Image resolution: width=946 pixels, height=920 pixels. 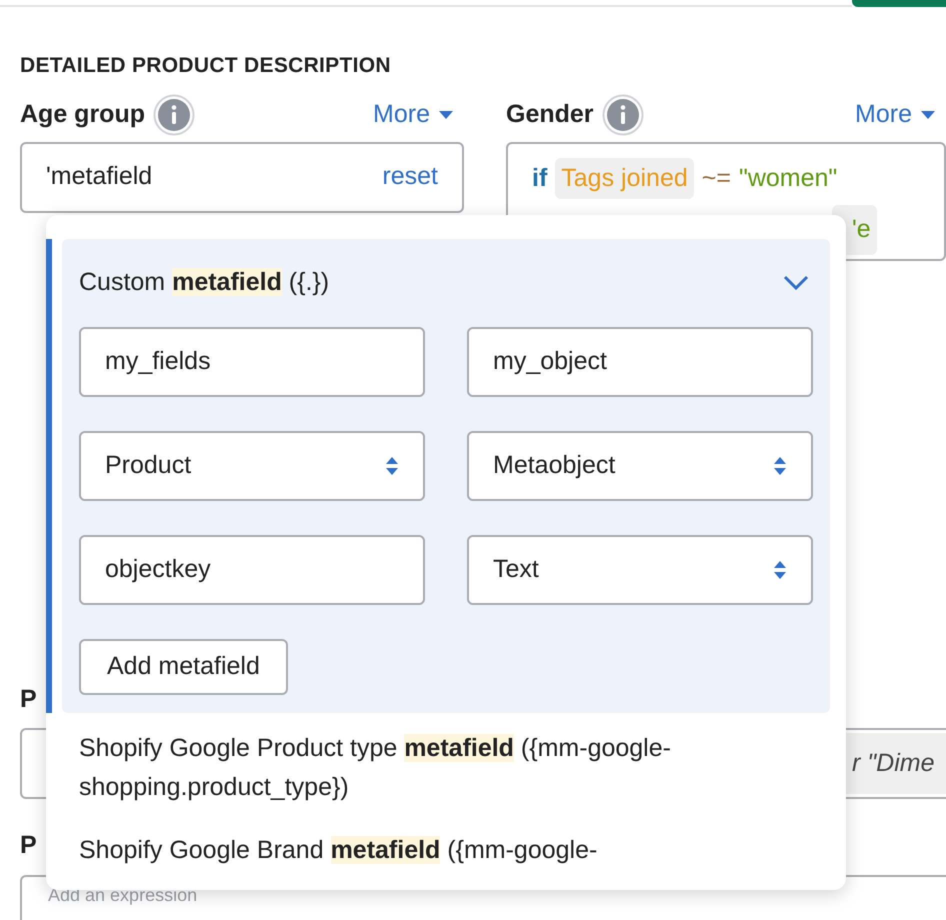 I want to click on expression-token: Tags joined, so click(x=624, y=178).